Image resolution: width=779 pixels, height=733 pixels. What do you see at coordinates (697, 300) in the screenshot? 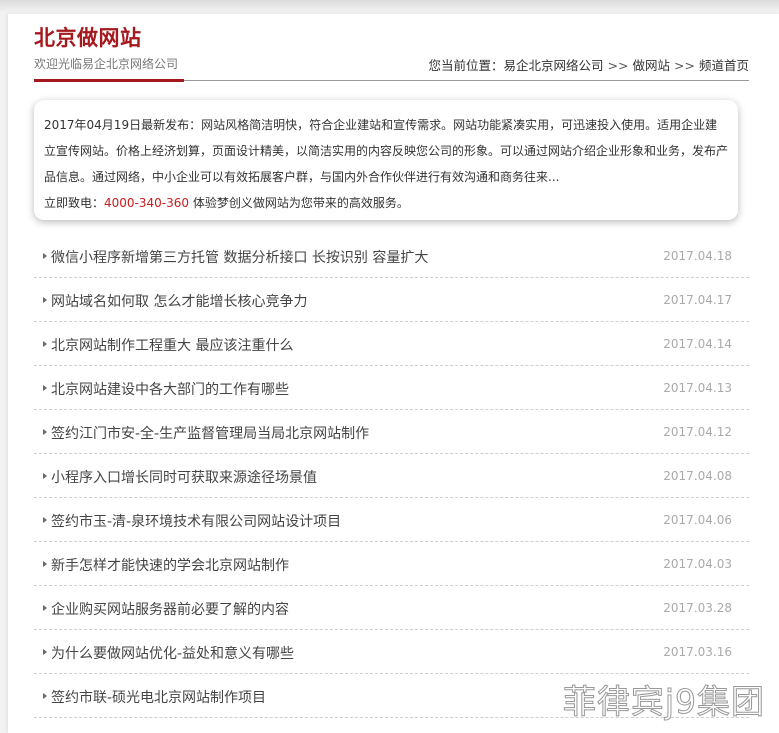
I see `news-date: 2017.04.17` at bounding box center [697, 300].